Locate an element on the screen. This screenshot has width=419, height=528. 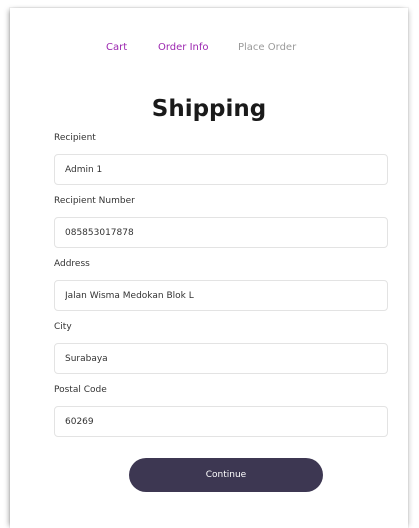
city-label: City is located at coordinates (63, 327).